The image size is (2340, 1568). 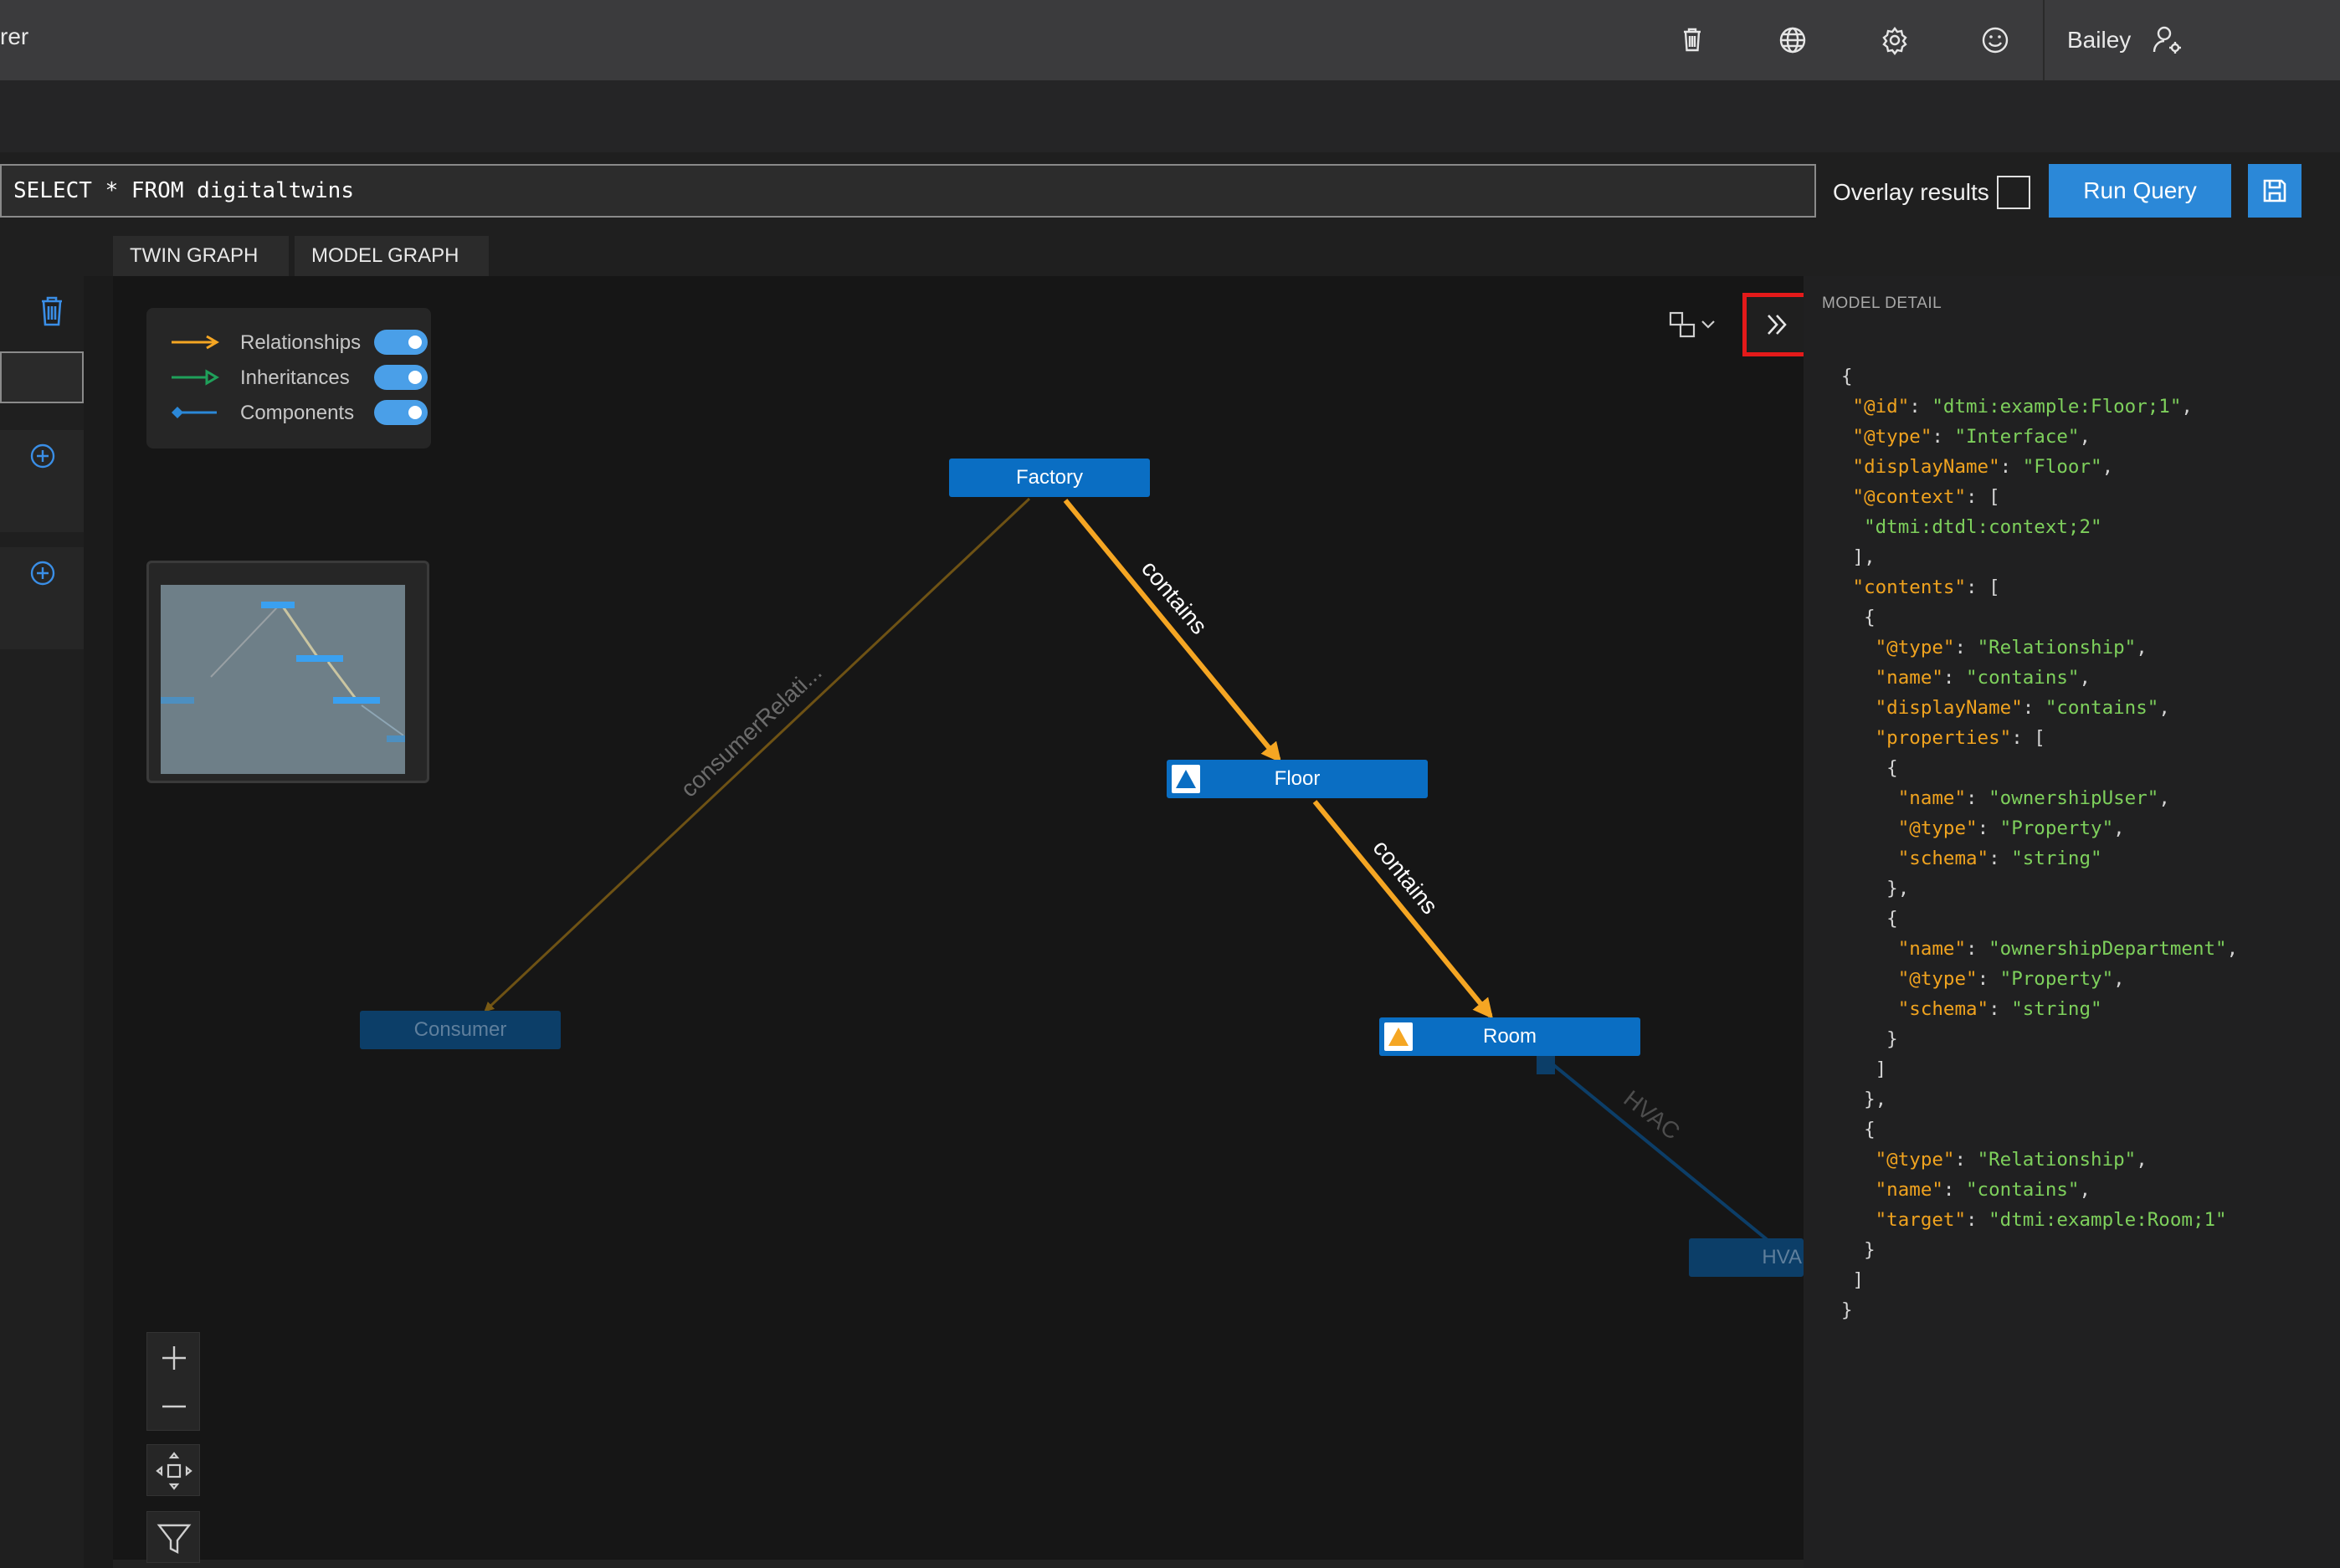 What do you see at coordinates (1049, 478) in the screenshot?
I see `node-factory: Factory` at bounding box center [1049, 478].